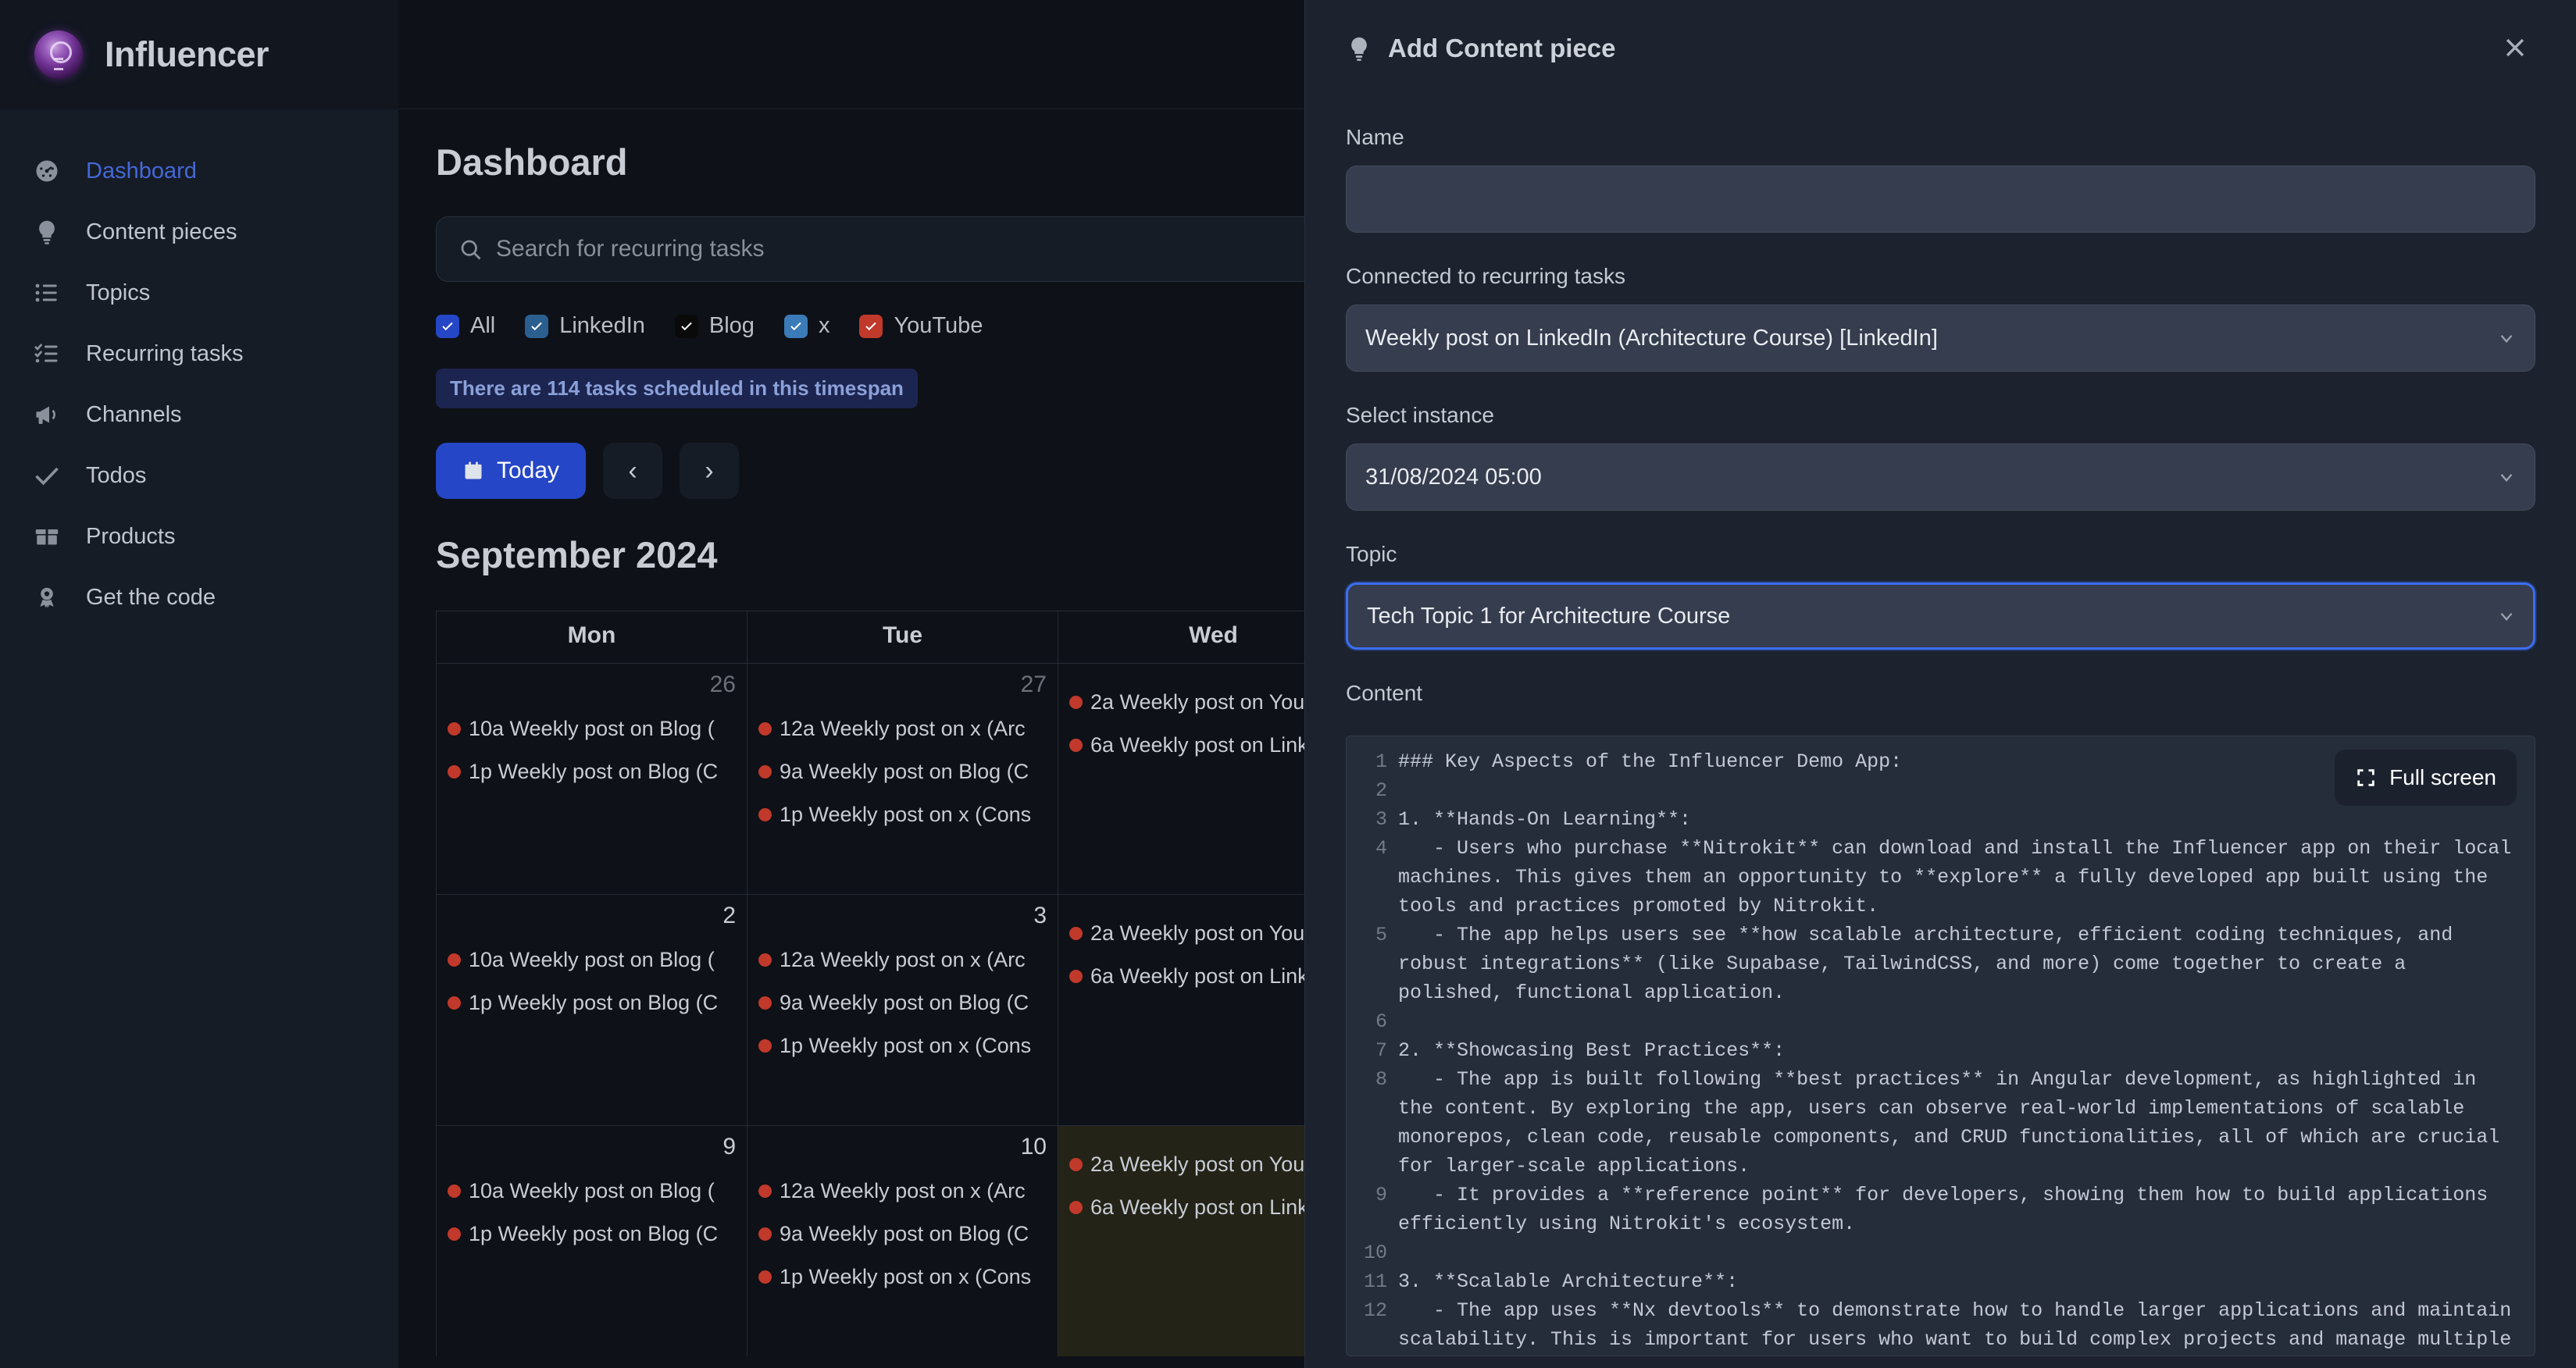  What do you see at coordinates (1502, 48) in the screenshot?
I see `panel-title: Add Content piece` at bounding box center [1502, 48].